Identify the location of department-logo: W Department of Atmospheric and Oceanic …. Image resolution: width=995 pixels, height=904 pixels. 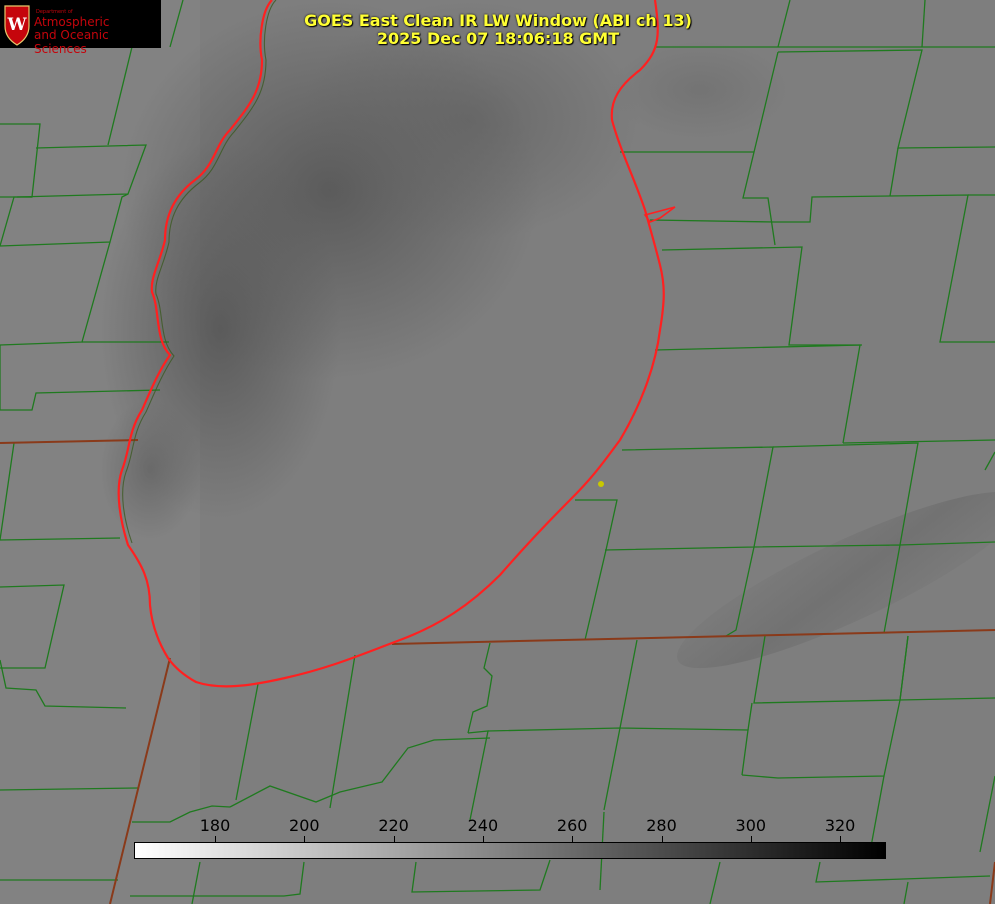
(80, 28).